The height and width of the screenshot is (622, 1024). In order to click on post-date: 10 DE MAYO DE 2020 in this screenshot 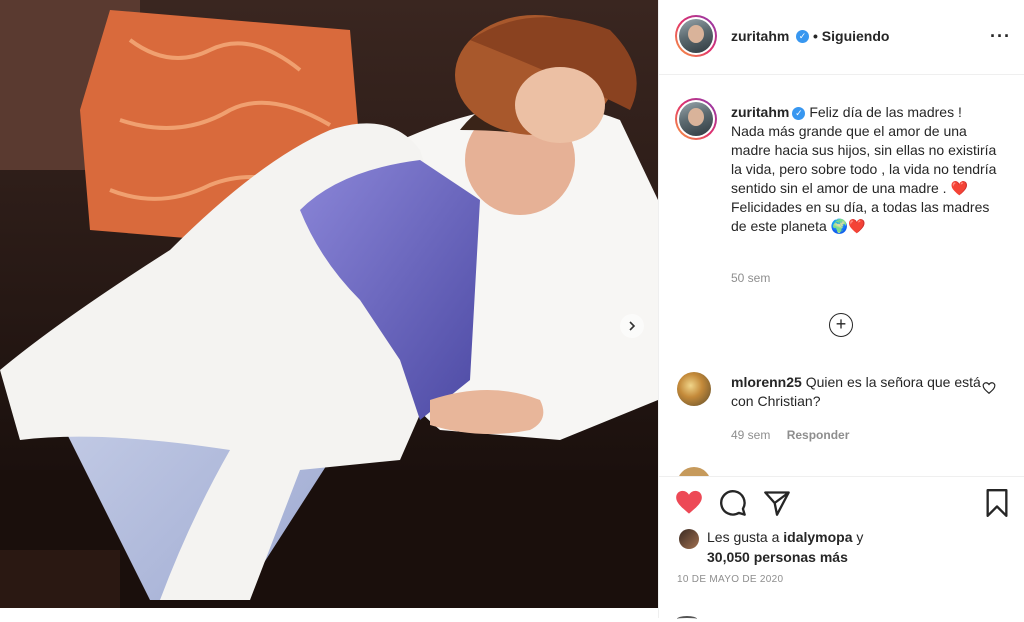, I will do `click(730, 579)`.